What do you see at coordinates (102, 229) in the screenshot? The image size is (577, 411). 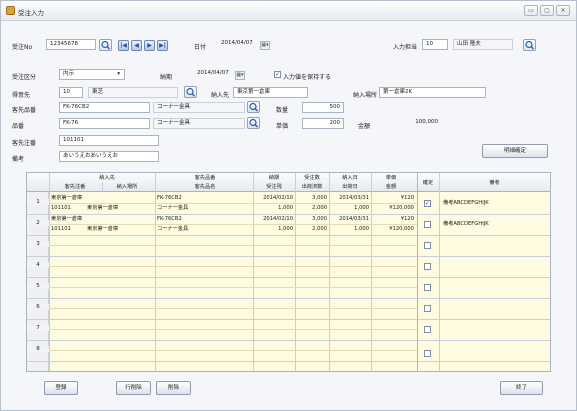 I see `row2-place: 東京第一倉庫` at bounding box center [102, 229].